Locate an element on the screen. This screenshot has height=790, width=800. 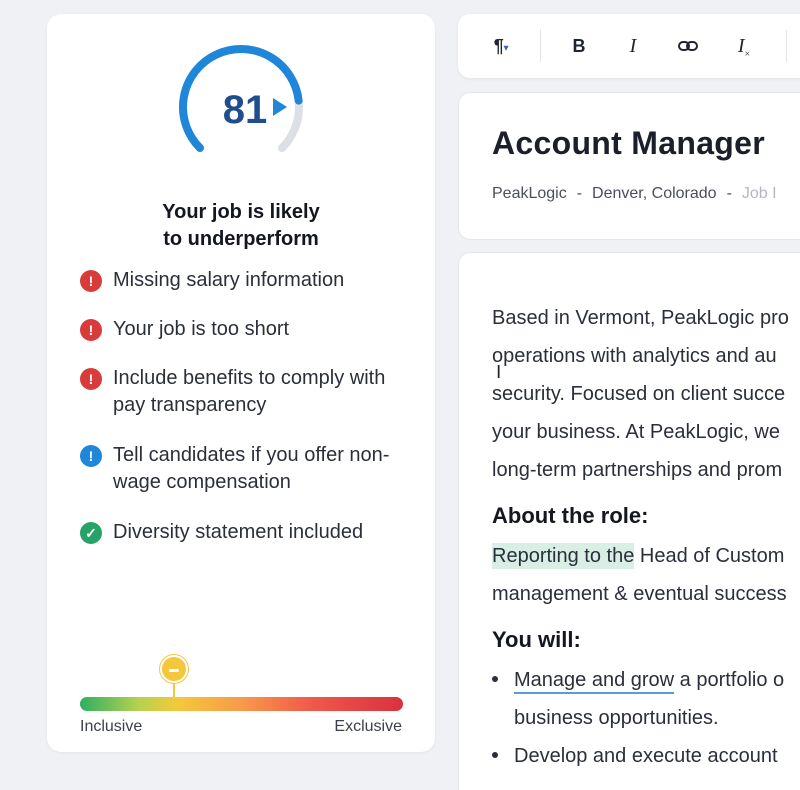
about-line: Reporting to the Head of Custom is located at coordinates (646, 556).